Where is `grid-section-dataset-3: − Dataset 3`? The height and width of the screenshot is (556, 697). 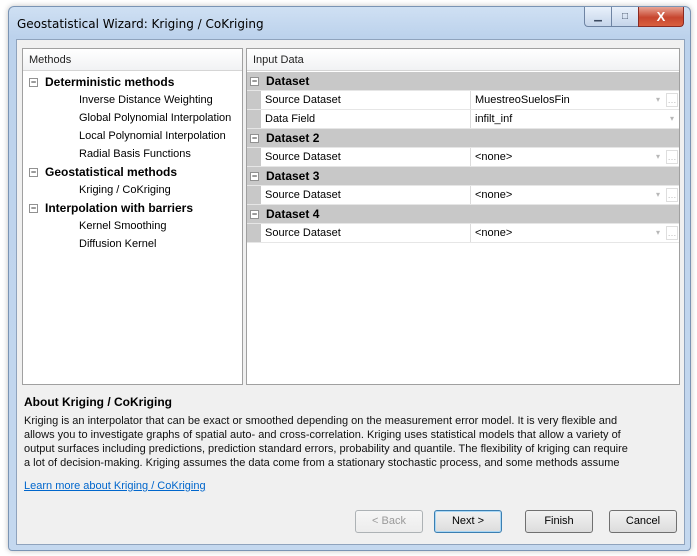
grid-section-dataset-3: − Dataset 3 is located at coordinates (463, 176).